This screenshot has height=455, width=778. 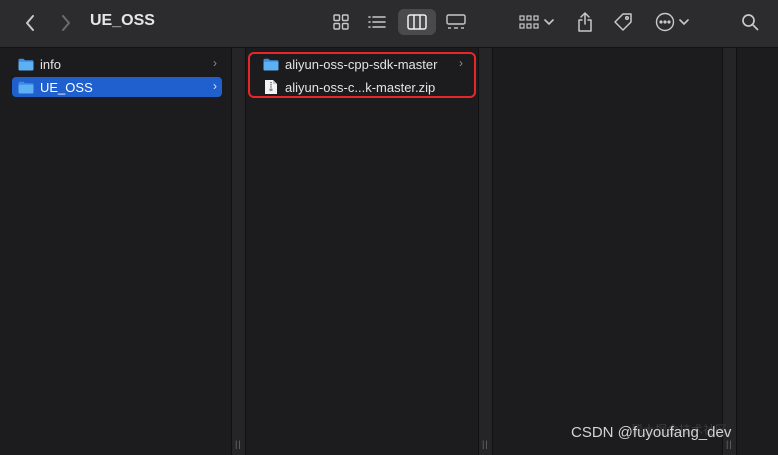 I want to click on chevron-left-icon, so click(x=30, y=23).